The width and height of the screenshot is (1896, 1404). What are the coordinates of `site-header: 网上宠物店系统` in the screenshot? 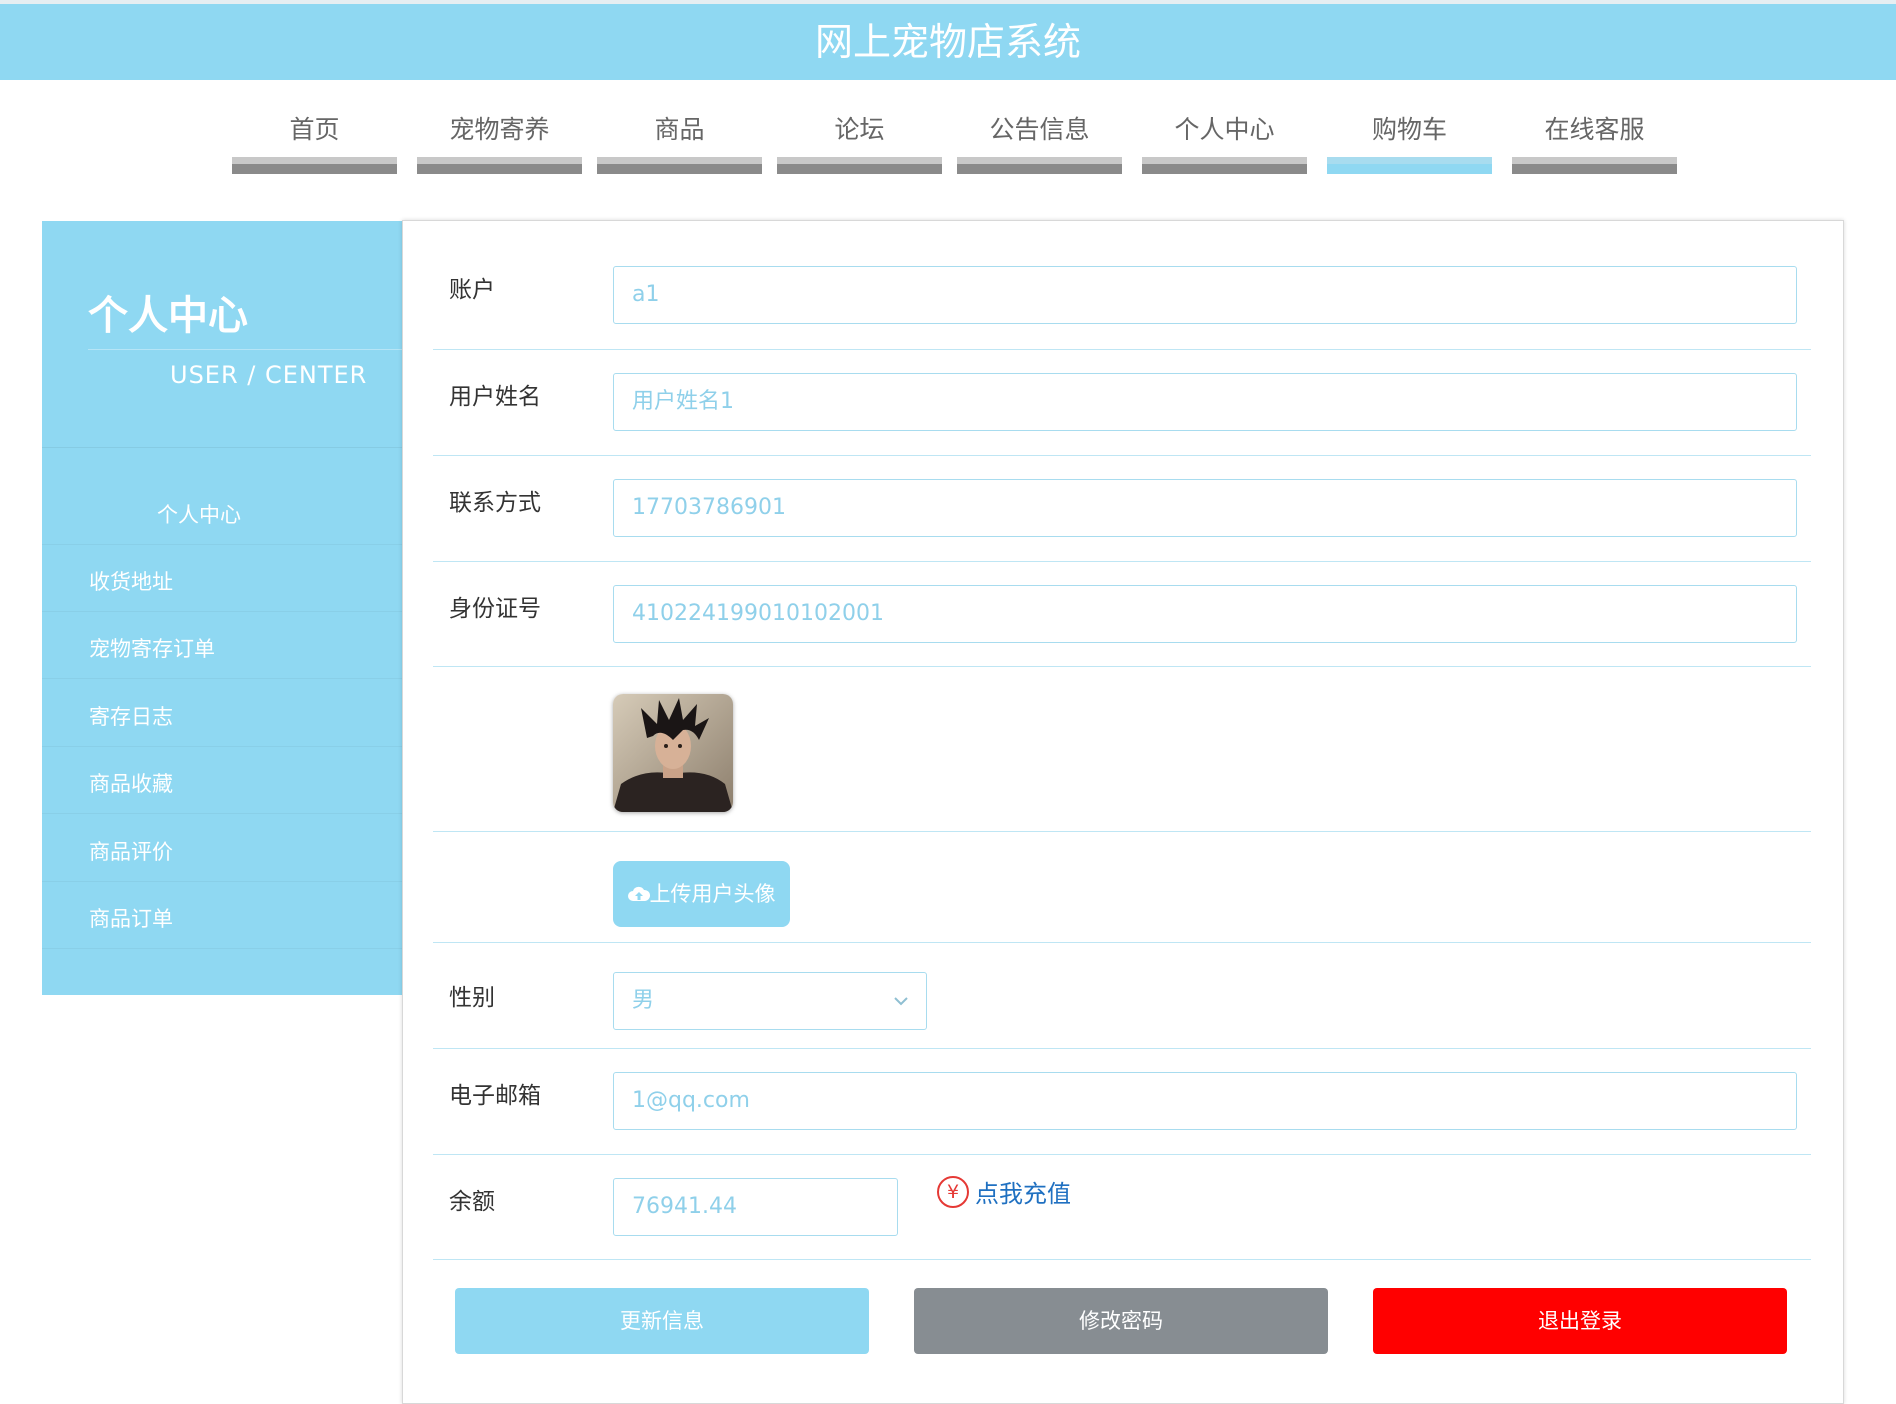 It's located at (948, 42).